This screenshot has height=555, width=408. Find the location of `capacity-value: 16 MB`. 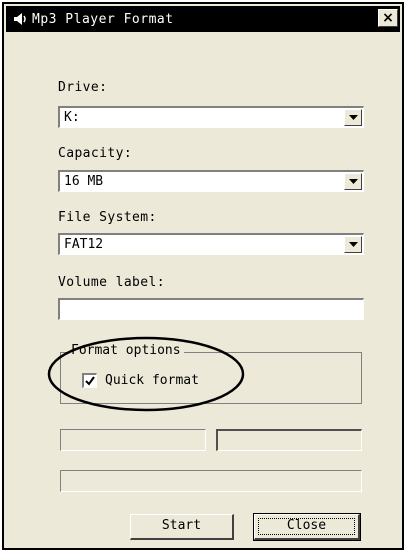

capacity-value: 16 MB is located at coordinates (84, 181).